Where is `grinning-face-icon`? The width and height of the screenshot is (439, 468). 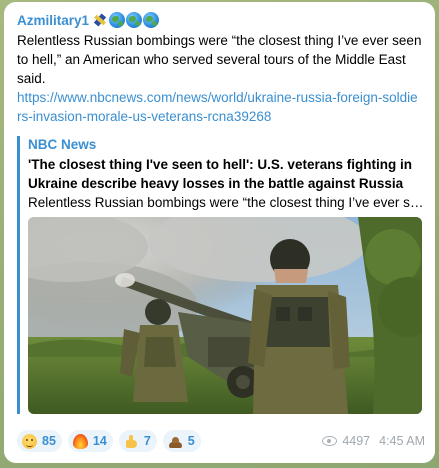 grinning-face-icon is located at coordinates (29, 441).